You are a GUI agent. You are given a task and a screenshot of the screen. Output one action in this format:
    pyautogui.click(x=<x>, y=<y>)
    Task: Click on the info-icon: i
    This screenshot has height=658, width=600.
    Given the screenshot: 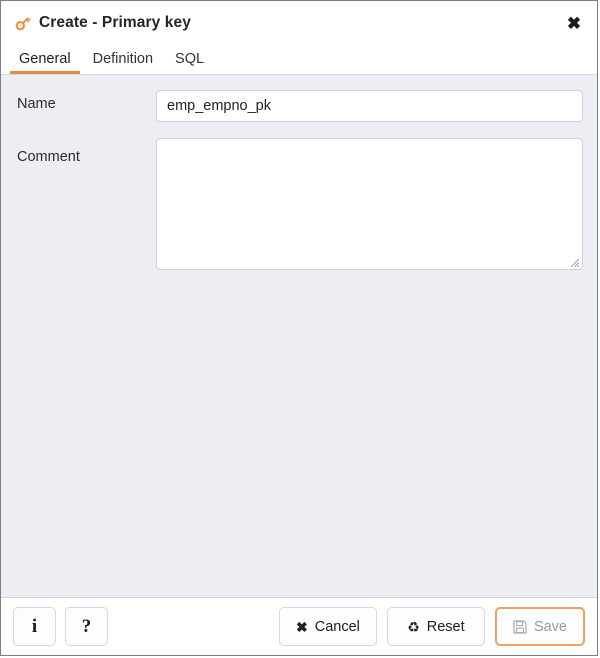 What is the action you would take?
    pyautogui.click(x=34, y=626)
    